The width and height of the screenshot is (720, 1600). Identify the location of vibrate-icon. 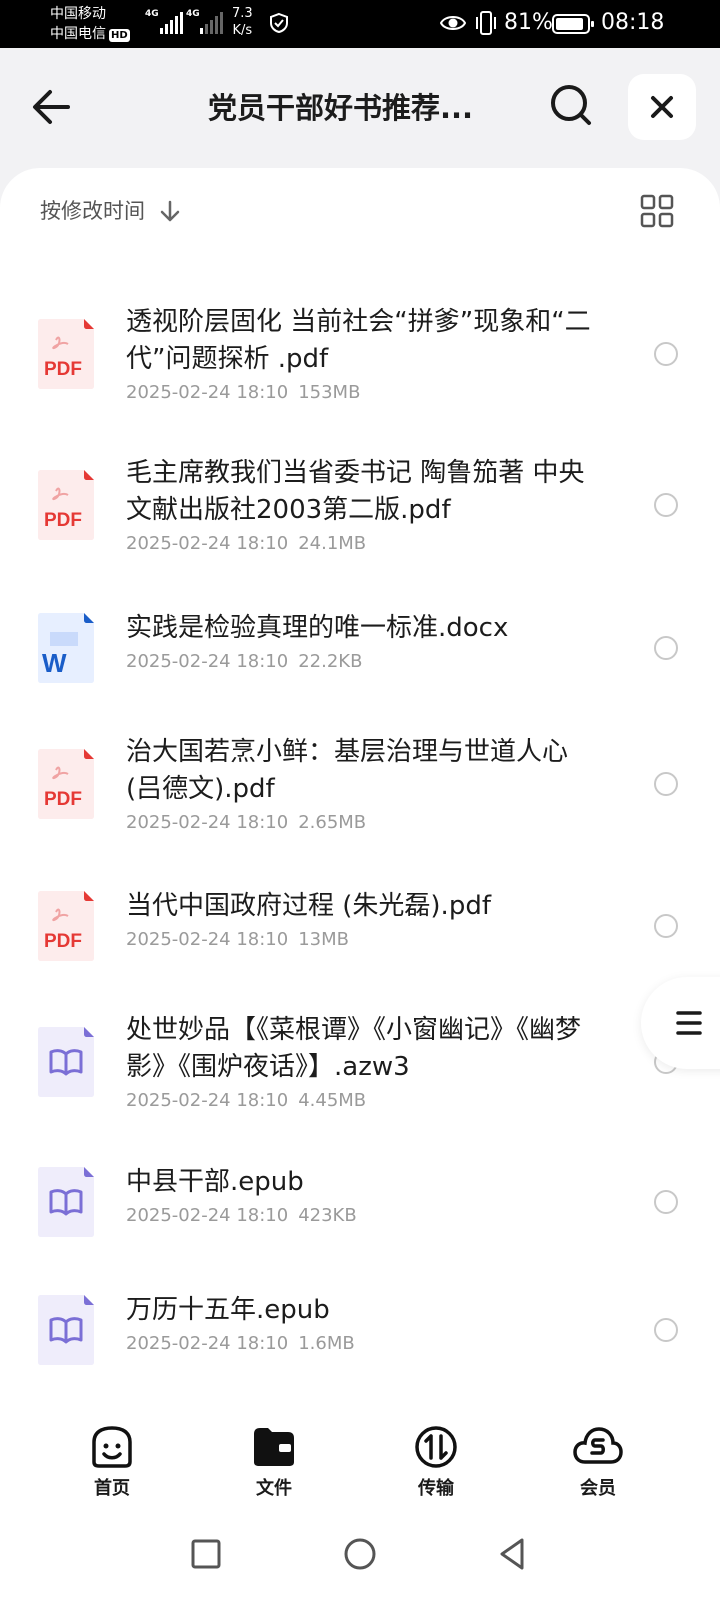
(486, 23).